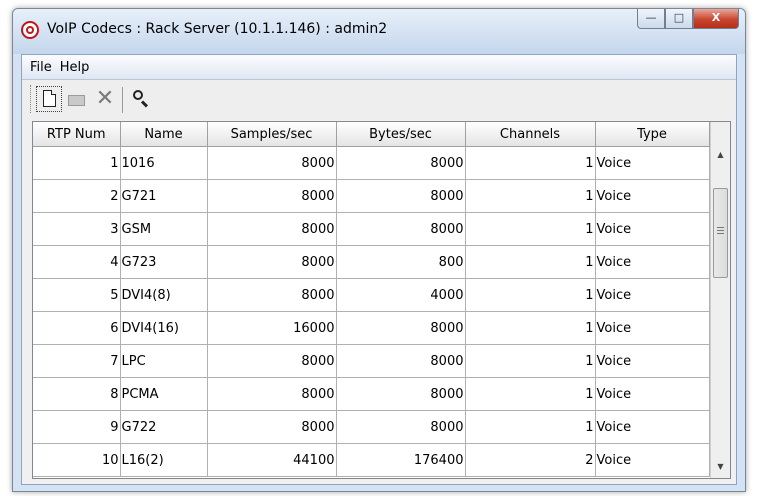 Image resolution: width=758 pixels, height=496 pixels. Describe the element at coordinates (77, 460) in the screenshot. I see `cell-rtp-num: 10` at that location.